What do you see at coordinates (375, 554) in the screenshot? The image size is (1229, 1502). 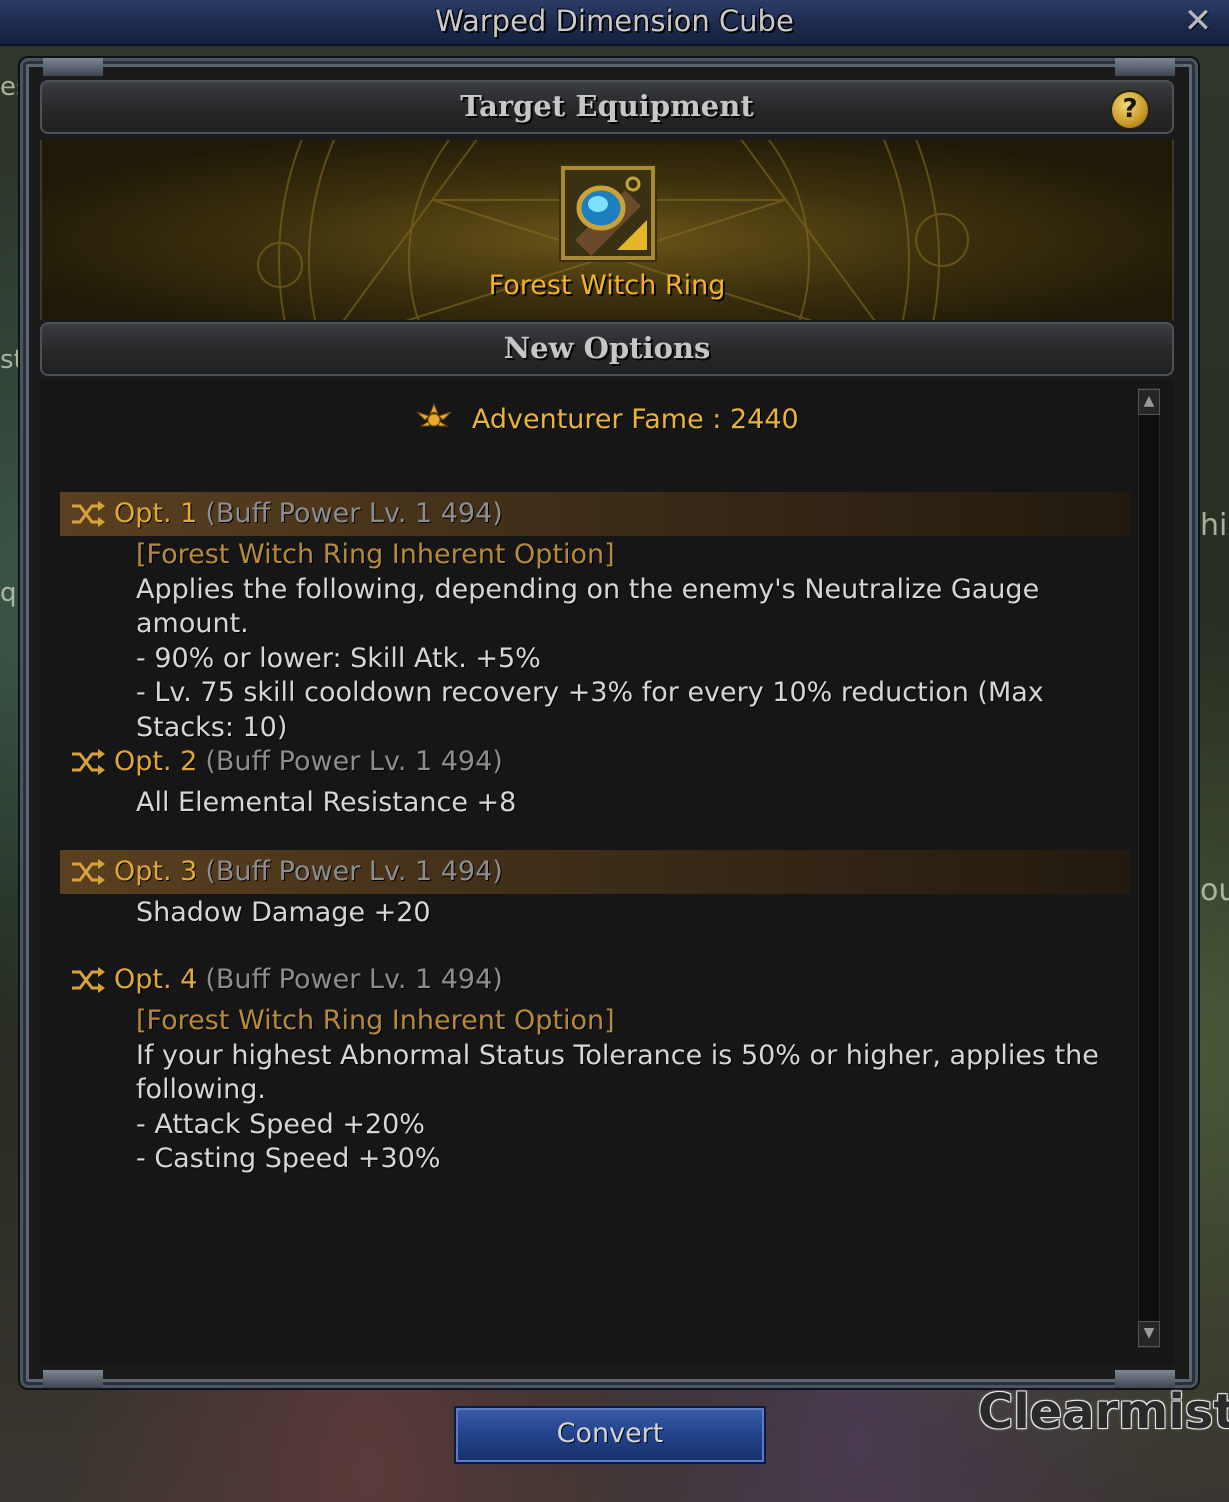 I see `option-1-inherent: [Forest Witch Ring Inherent Option]` at bounding box center [375, 554].